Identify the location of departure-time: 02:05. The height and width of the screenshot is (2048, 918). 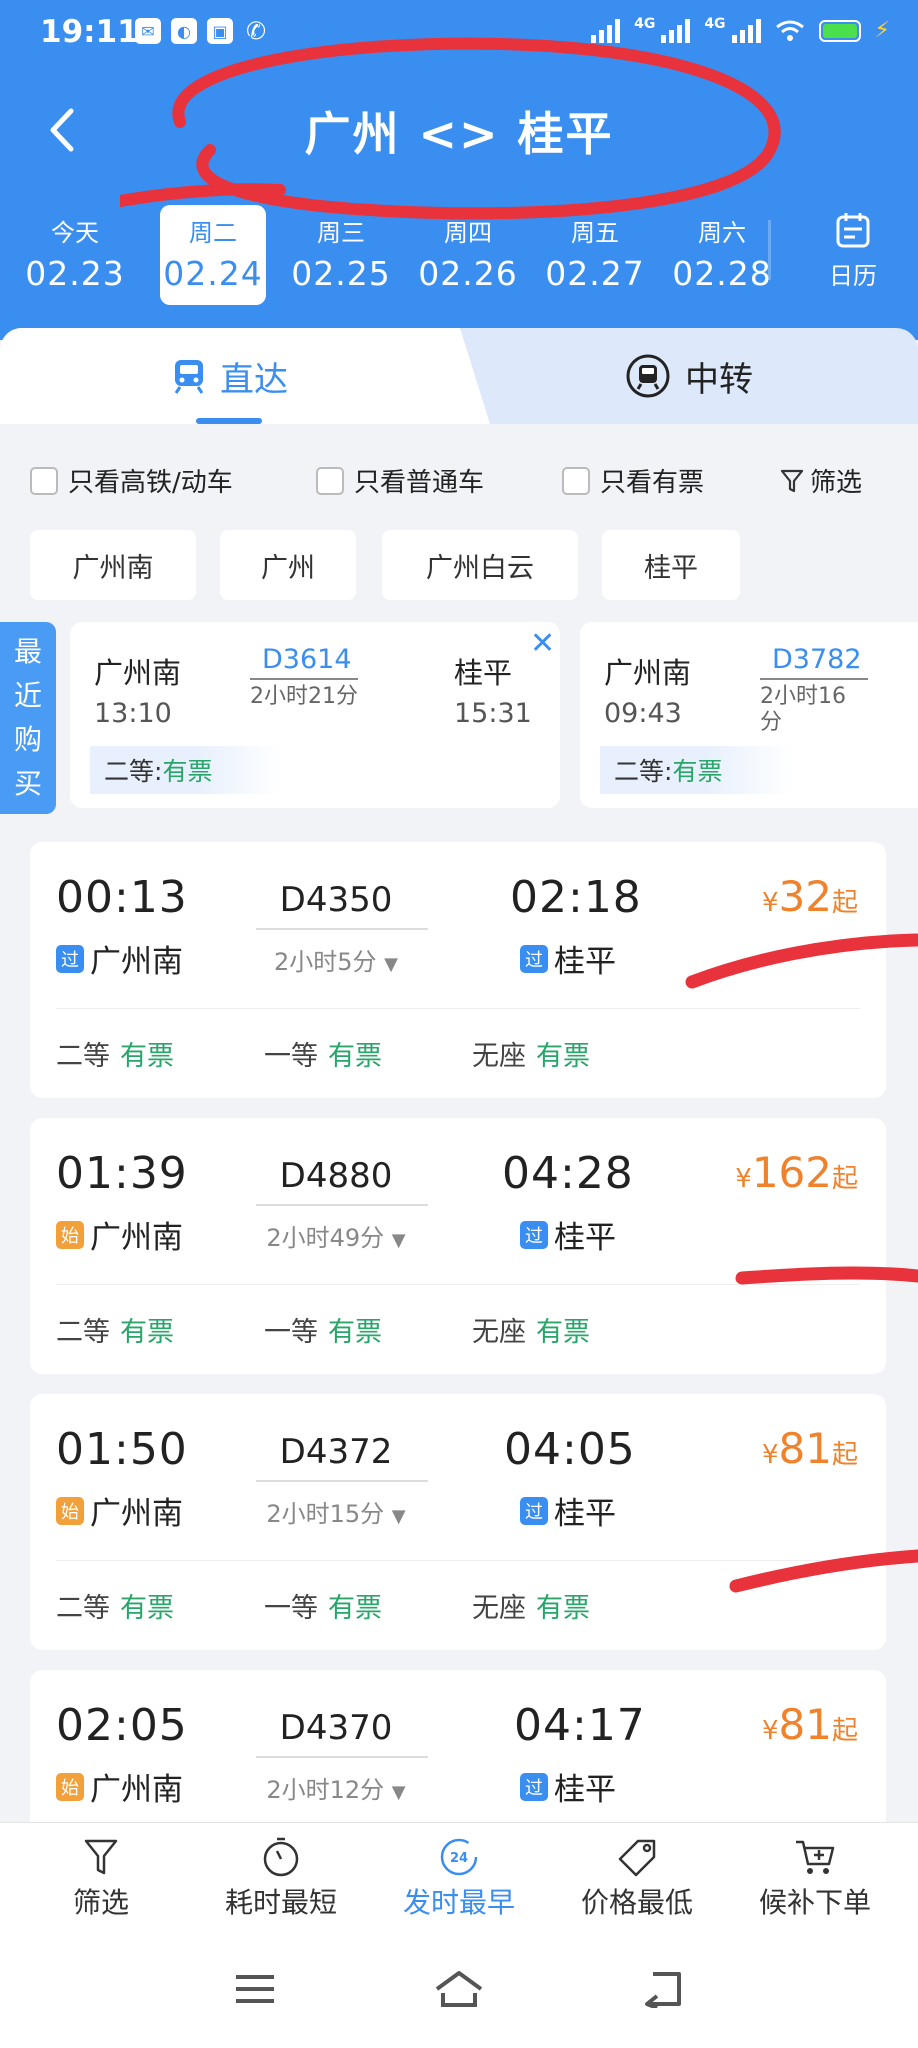
(122, 1725).